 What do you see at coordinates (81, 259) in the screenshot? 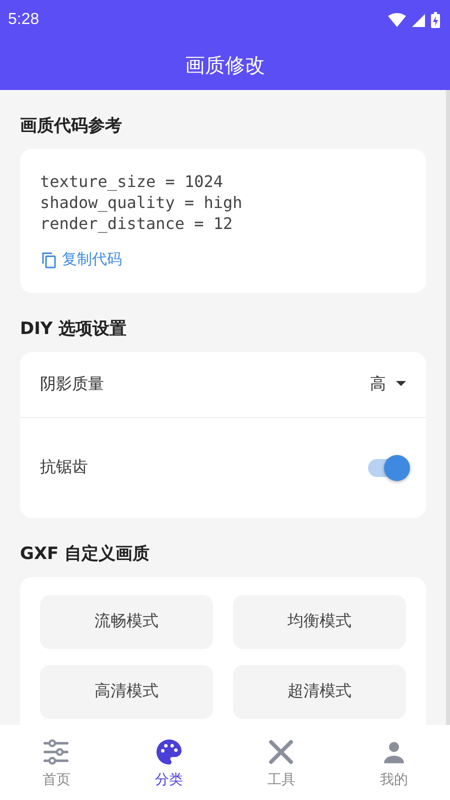
I see `copy-code-link: 复制代码` at bounding box center [81, 259].